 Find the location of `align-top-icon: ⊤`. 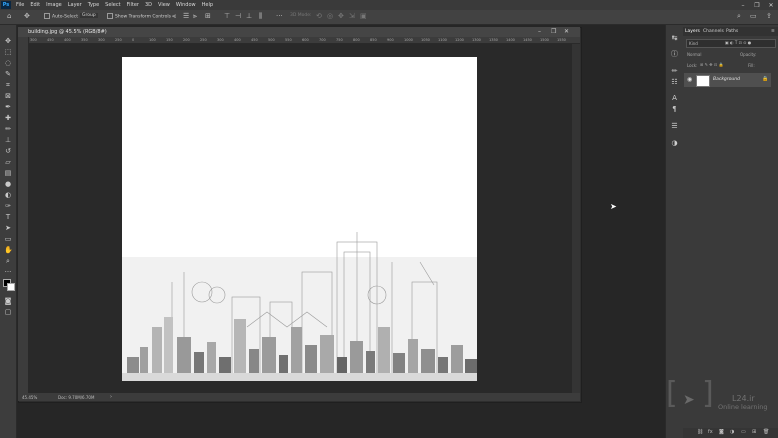

align-top-icon: ⊤ is located at coordinates (227, 16).